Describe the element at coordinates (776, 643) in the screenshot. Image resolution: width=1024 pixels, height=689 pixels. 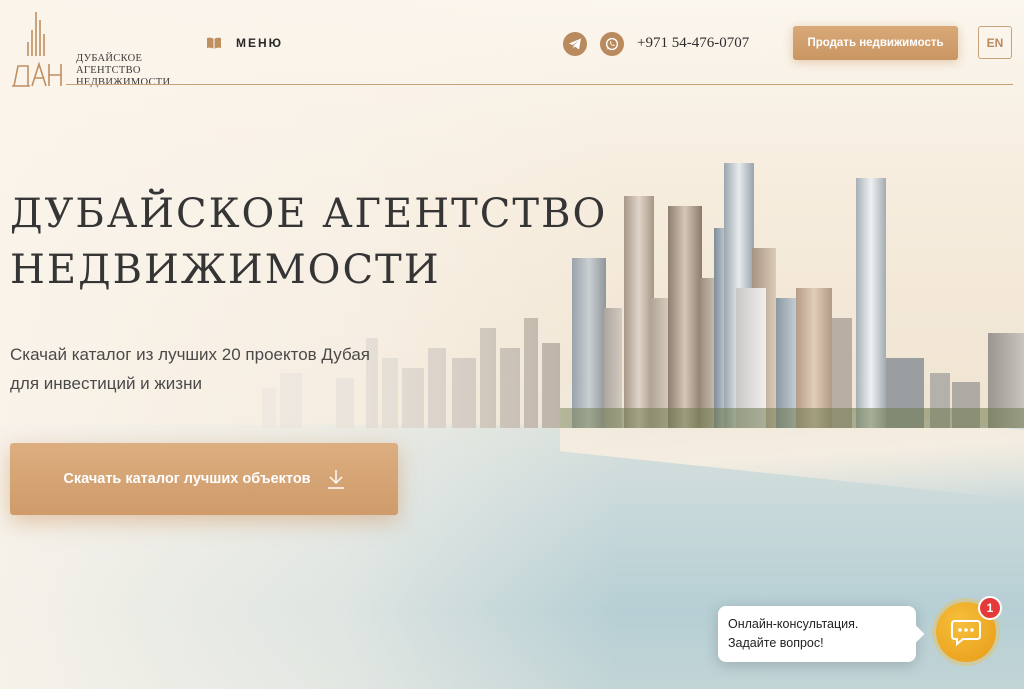
I see `chat-prompt-line-2: Задайте вопрос!` at that location.